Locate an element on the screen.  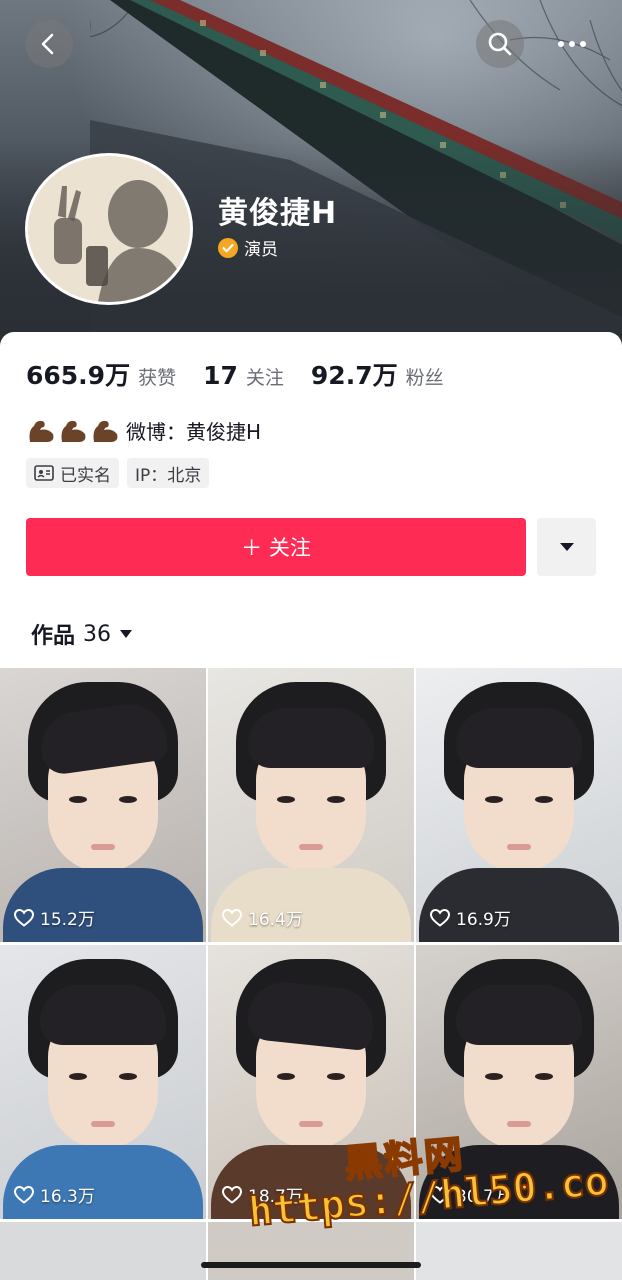
video-likes: 15.2万 is located at coordinates (54, 917).